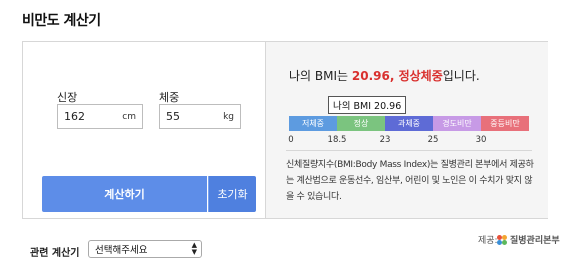 Image resolution: width=580 pixels, height=271 pixels. Describe the element at coordinates (502, 239) in the screenshot. I see `kcdc-logo-icon` at that location.